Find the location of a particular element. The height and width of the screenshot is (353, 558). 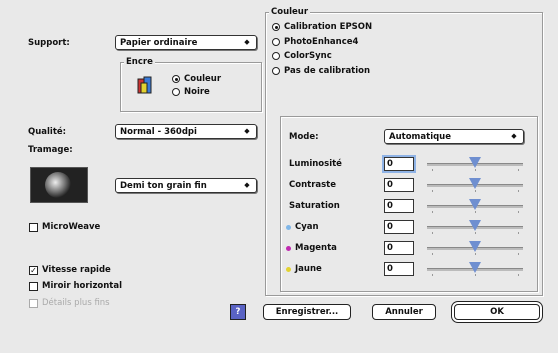

ink-cartridge-icon is located at coordinates (145, 85).